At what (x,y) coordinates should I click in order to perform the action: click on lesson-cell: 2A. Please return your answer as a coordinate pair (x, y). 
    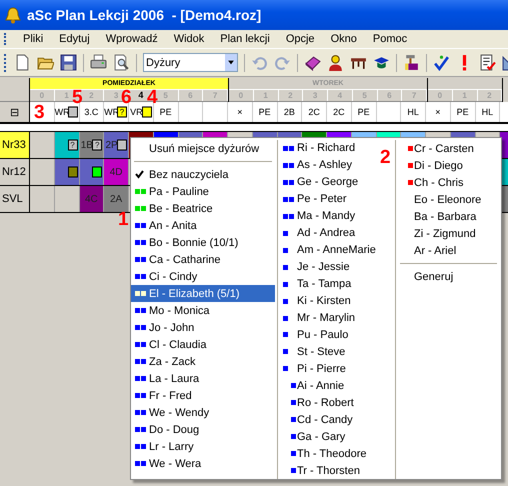
    Looking at the image, I should click on (116, 199).